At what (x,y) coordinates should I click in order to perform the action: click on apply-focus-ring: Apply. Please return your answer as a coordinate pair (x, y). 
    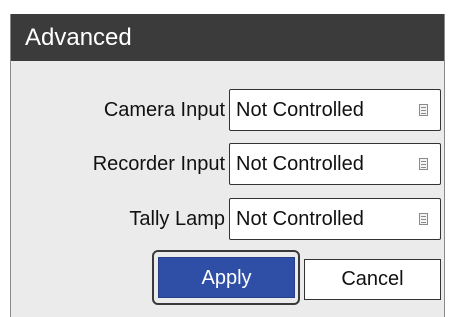
    Looking at the image, I should click on (226, 277).